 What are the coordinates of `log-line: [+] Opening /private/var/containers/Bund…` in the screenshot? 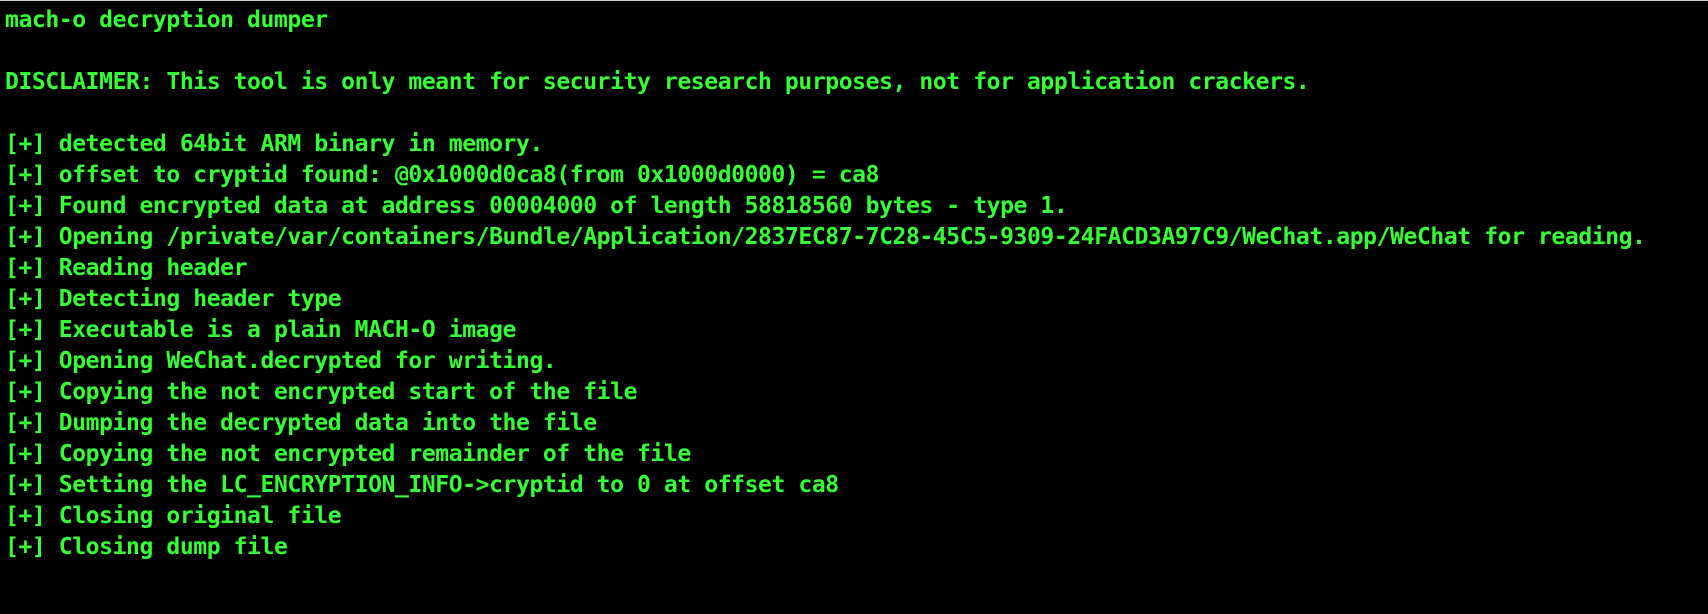 It's located at (825, 237).